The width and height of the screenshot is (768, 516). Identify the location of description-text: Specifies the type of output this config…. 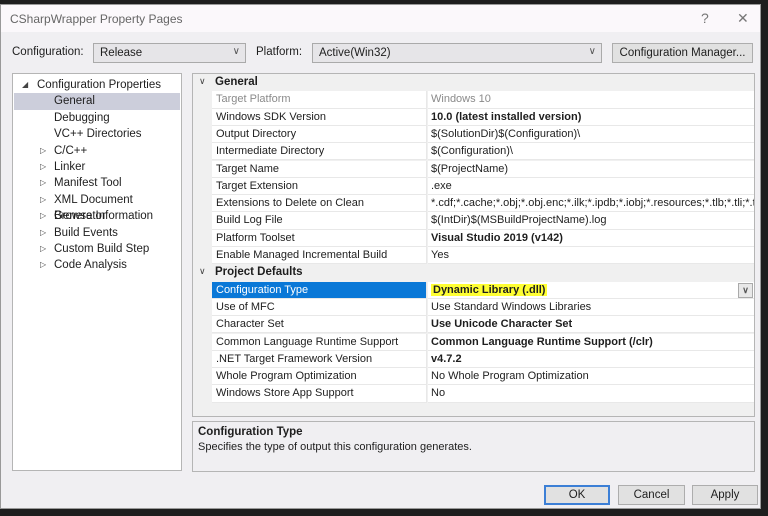
(335, 447).